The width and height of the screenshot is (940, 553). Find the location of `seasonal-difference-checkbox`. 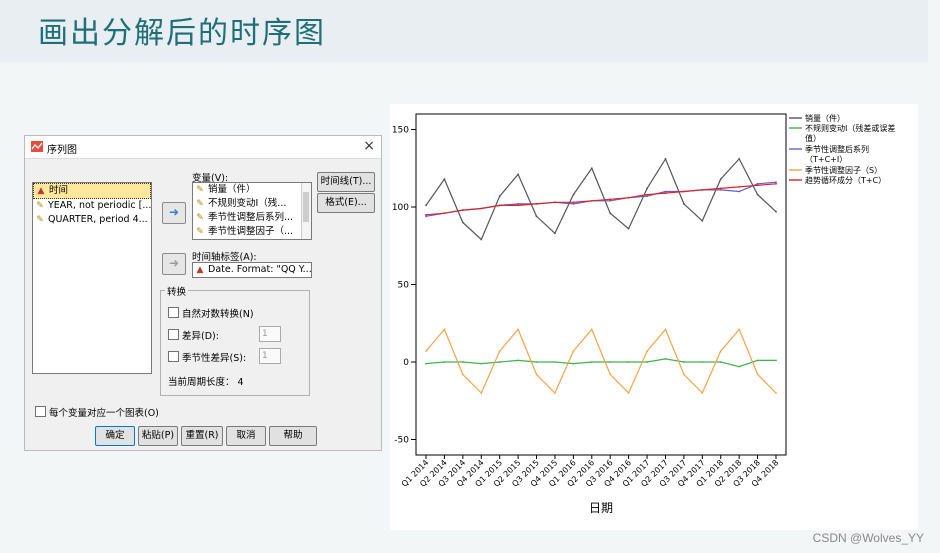

seasonal-difference-checkbox is located at coordinates (173, 356).